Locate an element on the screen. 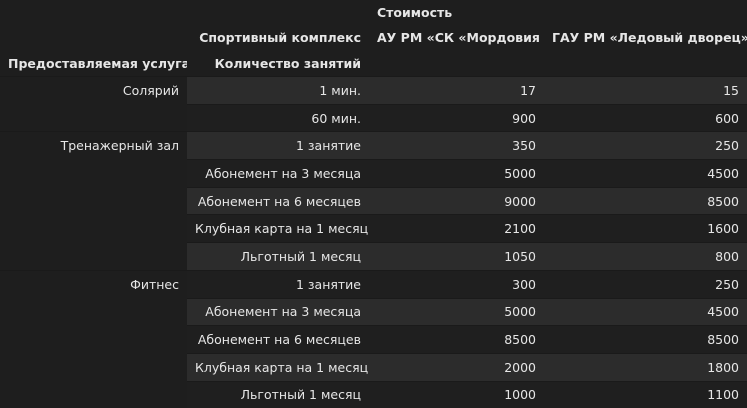 Image resolution: width=747 pixels, height=408 pixels. price-complex-1-cell: 9000 is located at coordinates (456, 201).